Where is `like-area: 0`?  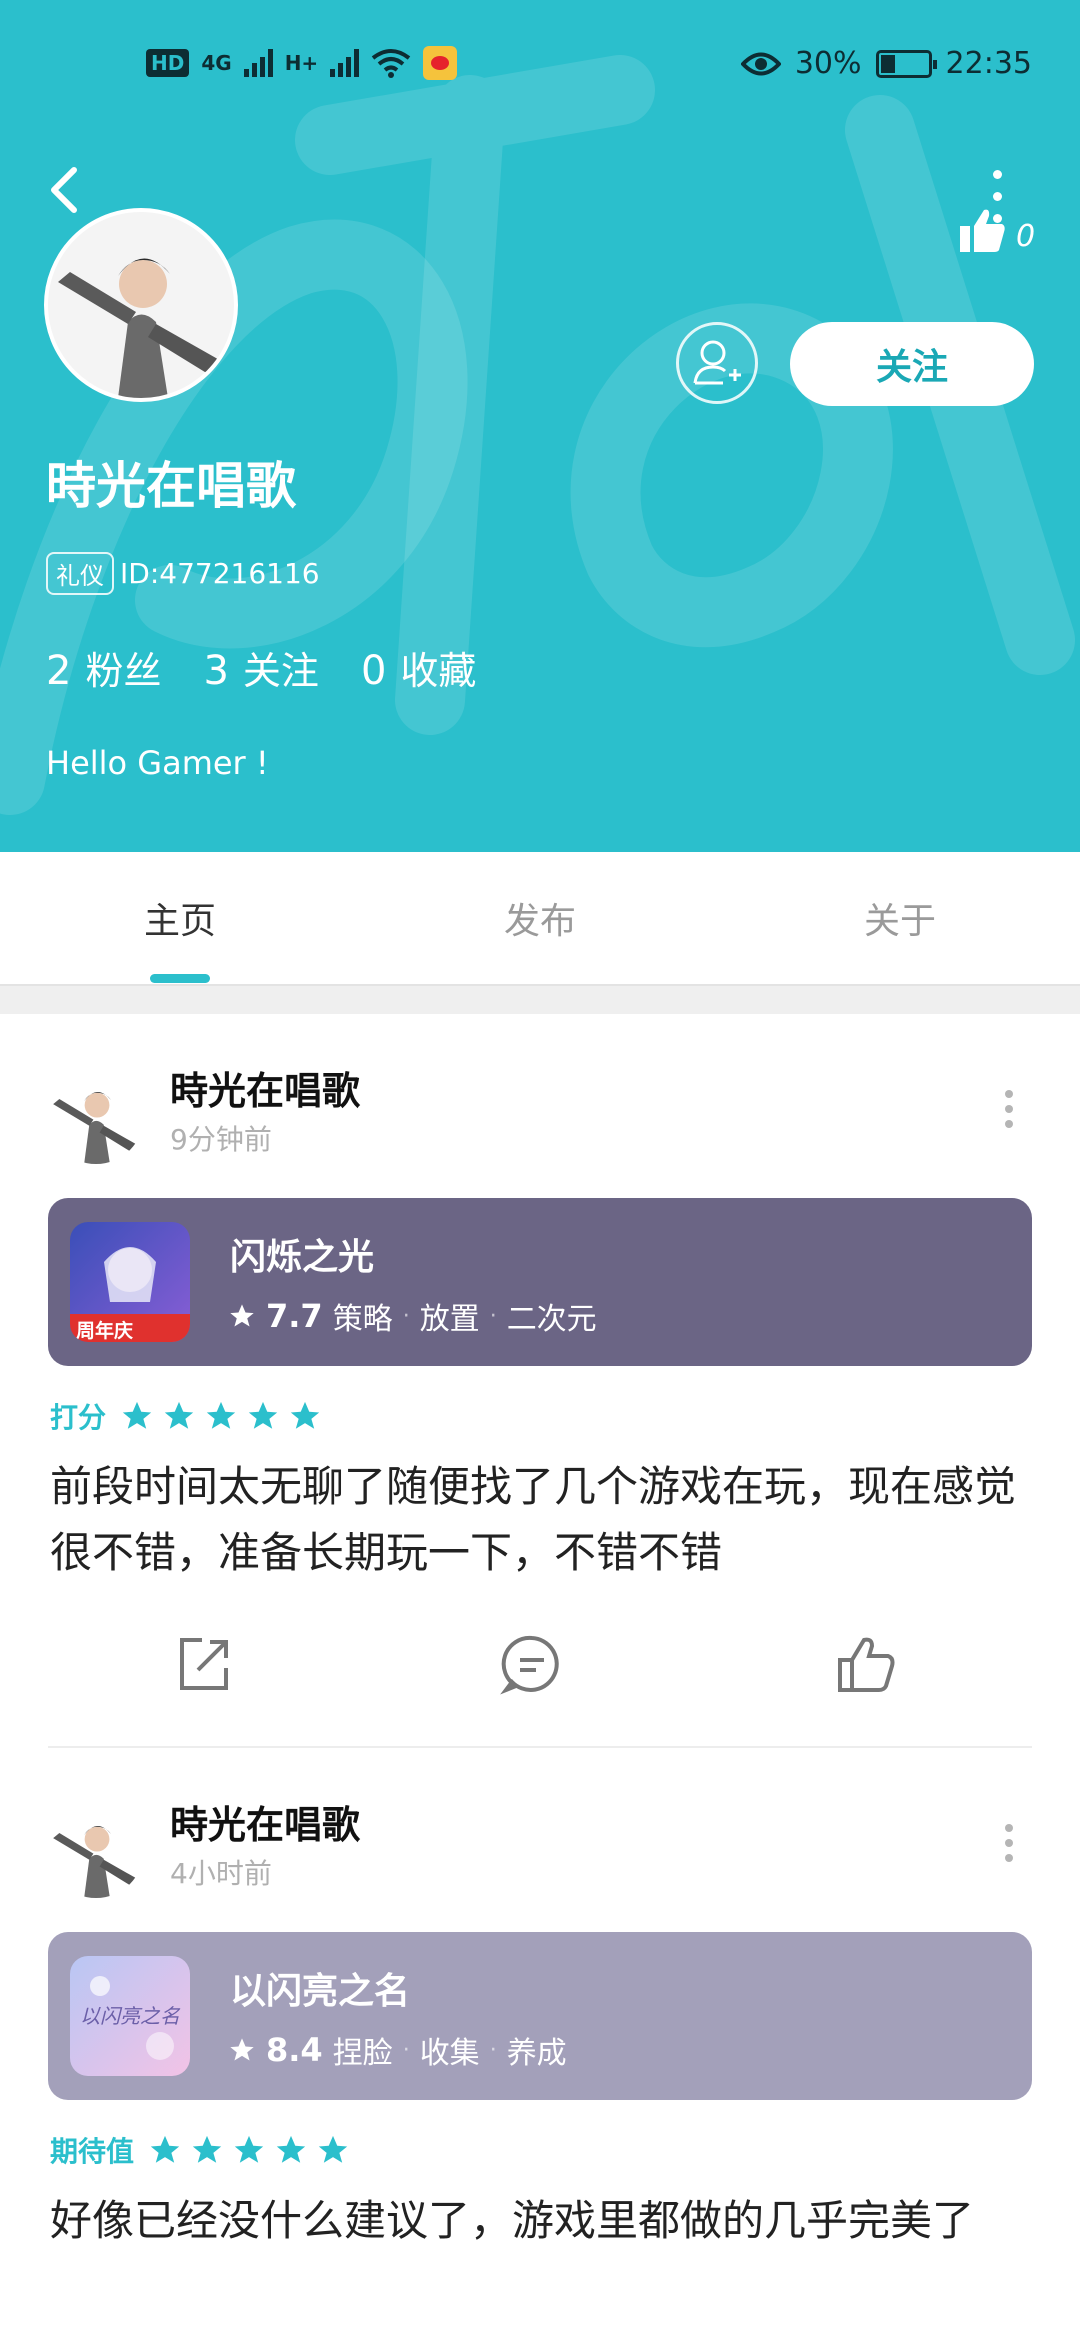 like-area: 0 is located at coordinates (996, 230).